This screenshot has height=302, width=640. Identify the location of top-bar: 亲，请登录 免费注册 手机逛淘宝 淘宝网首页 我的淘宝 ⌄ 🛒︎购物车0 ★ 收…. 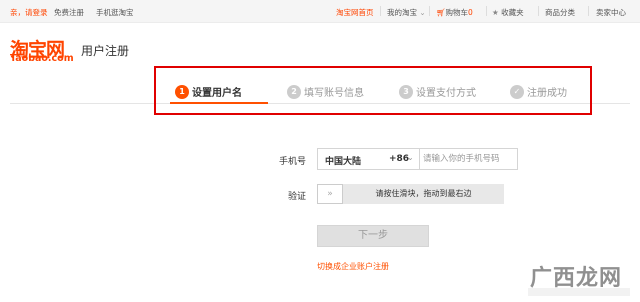
(320, 11).